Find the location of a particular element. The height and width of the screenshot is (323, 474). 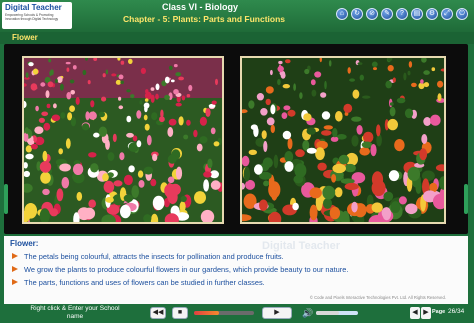

left-side-tab is located at coordinates (6, 199).